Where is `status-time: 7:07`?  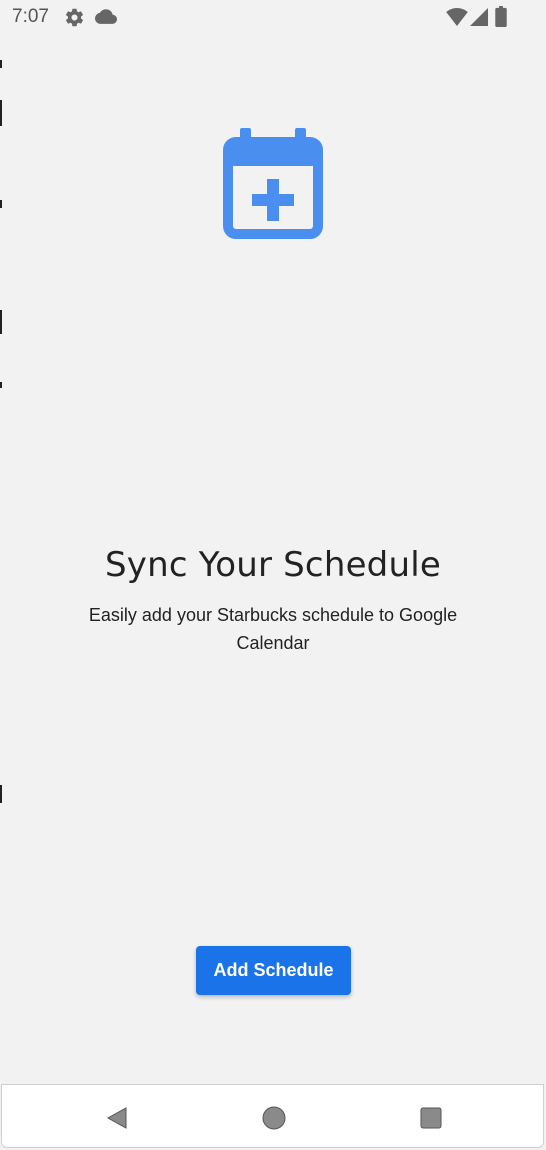 status-time: 7:07 is located at coordinates (30, 16).